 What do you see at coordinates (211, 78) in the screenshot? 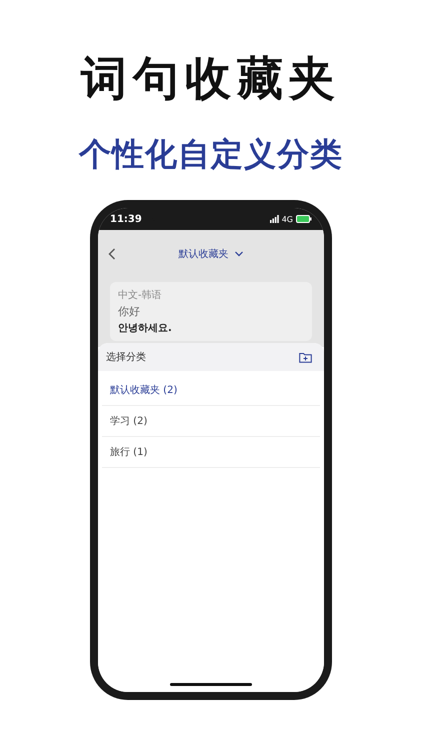
I see `headline: 词句收藏夹` at bounding box center [211, 78].